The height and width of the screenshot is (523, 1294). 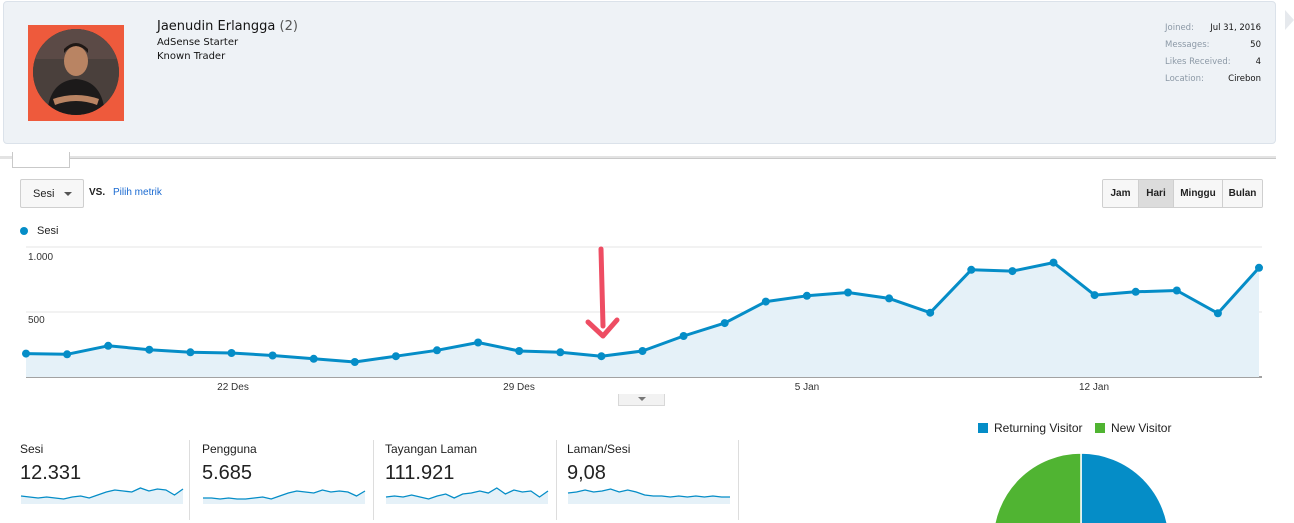 What do you see at coordinates (47, 231) in the screenshot?
I see `series-legend-label: Sesi` at bounding box center [47, 231].